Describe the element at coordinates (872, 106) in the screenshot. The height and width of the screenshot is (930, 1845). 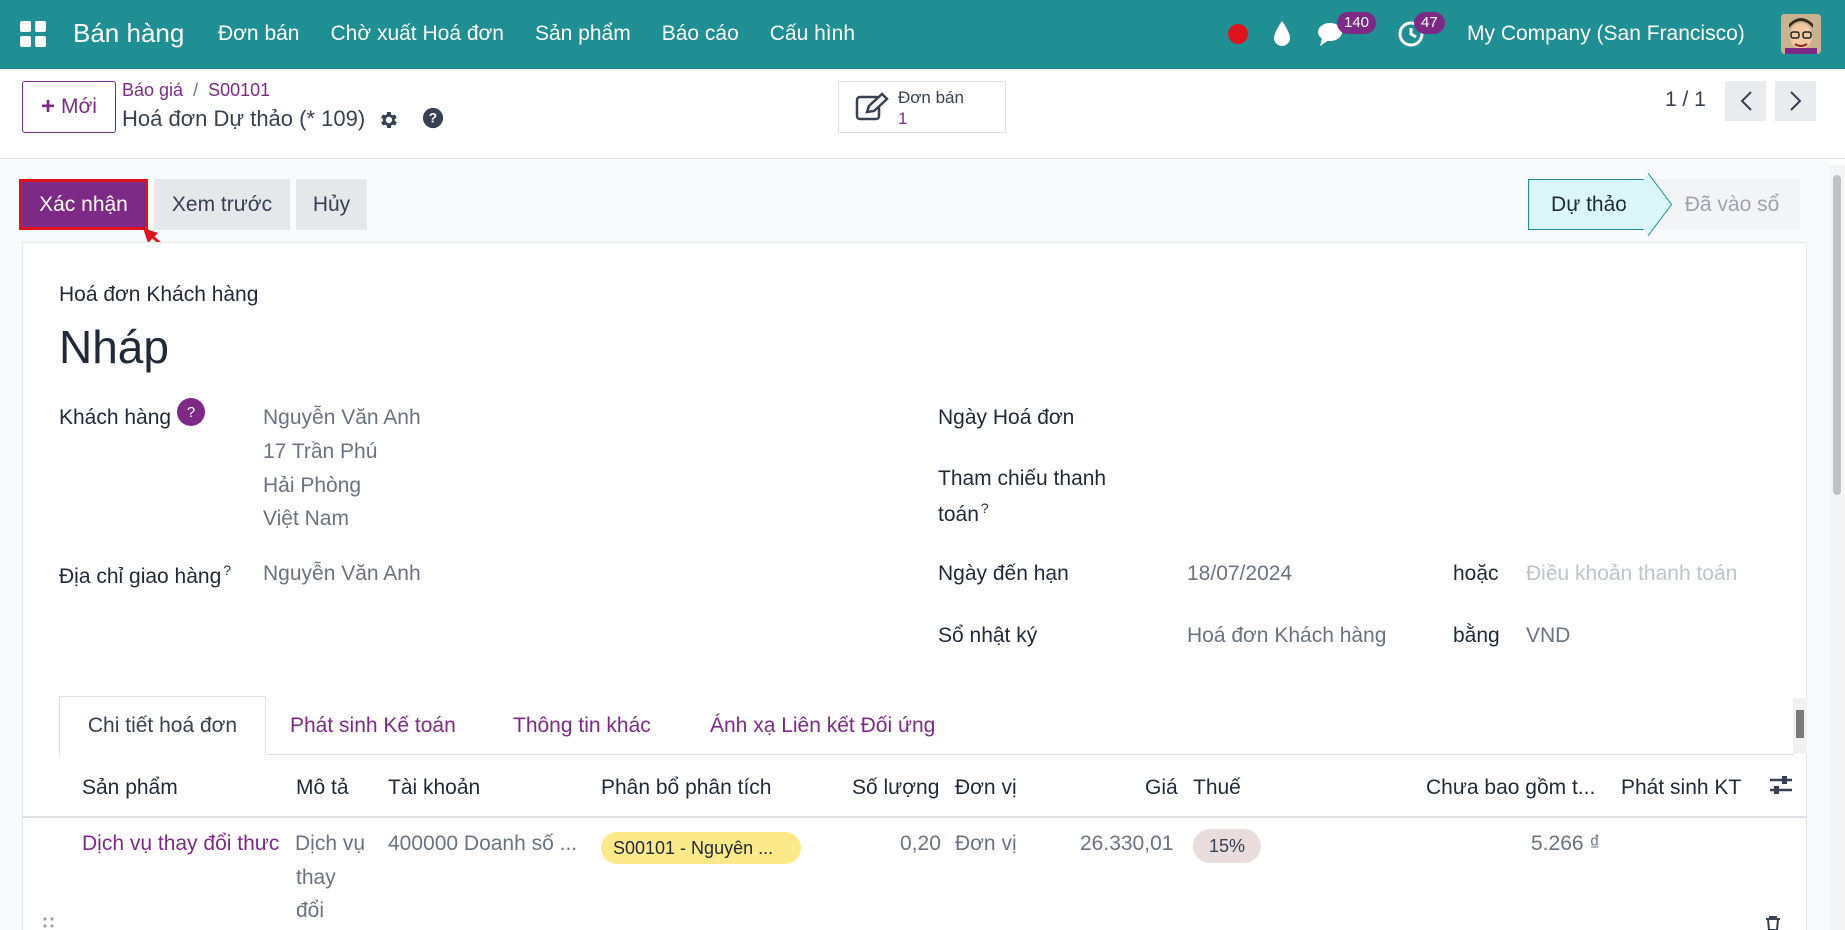
I see `edit-document-icon` at that location.